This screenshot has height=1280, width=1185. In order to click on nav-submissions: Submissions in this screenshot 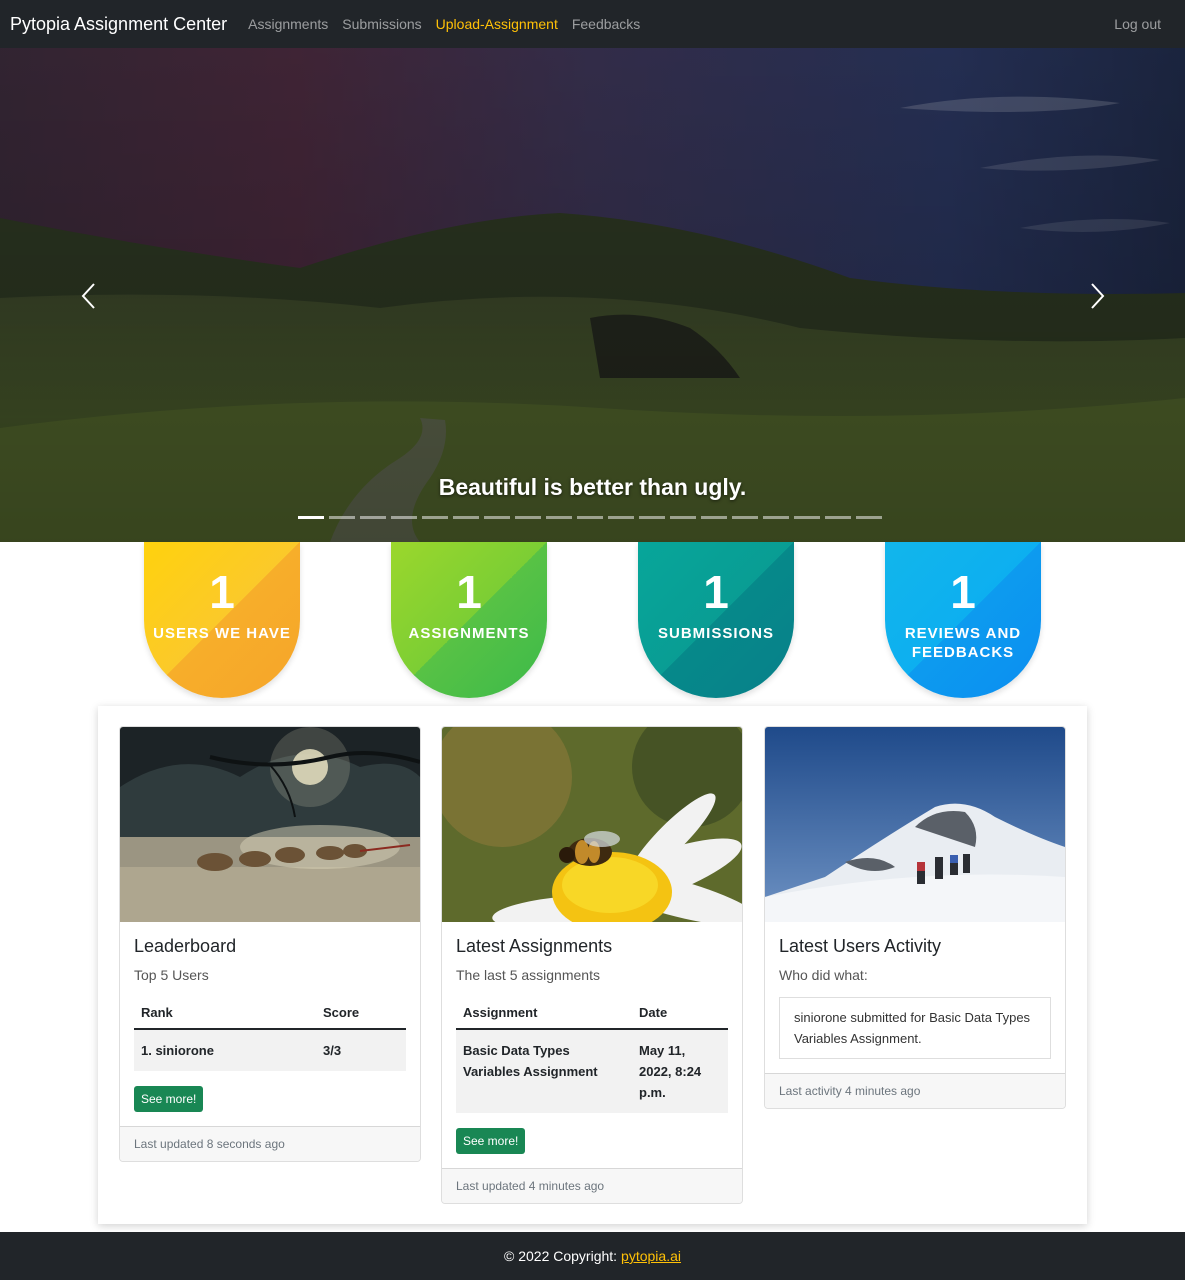, I will do `click(381, 24)`.